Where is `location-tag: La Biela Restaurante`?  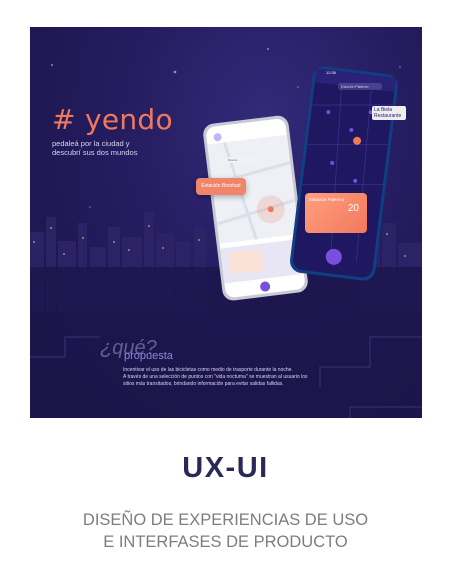 location-tag: La Biela Restaurante is located at coordinates (389, 113).